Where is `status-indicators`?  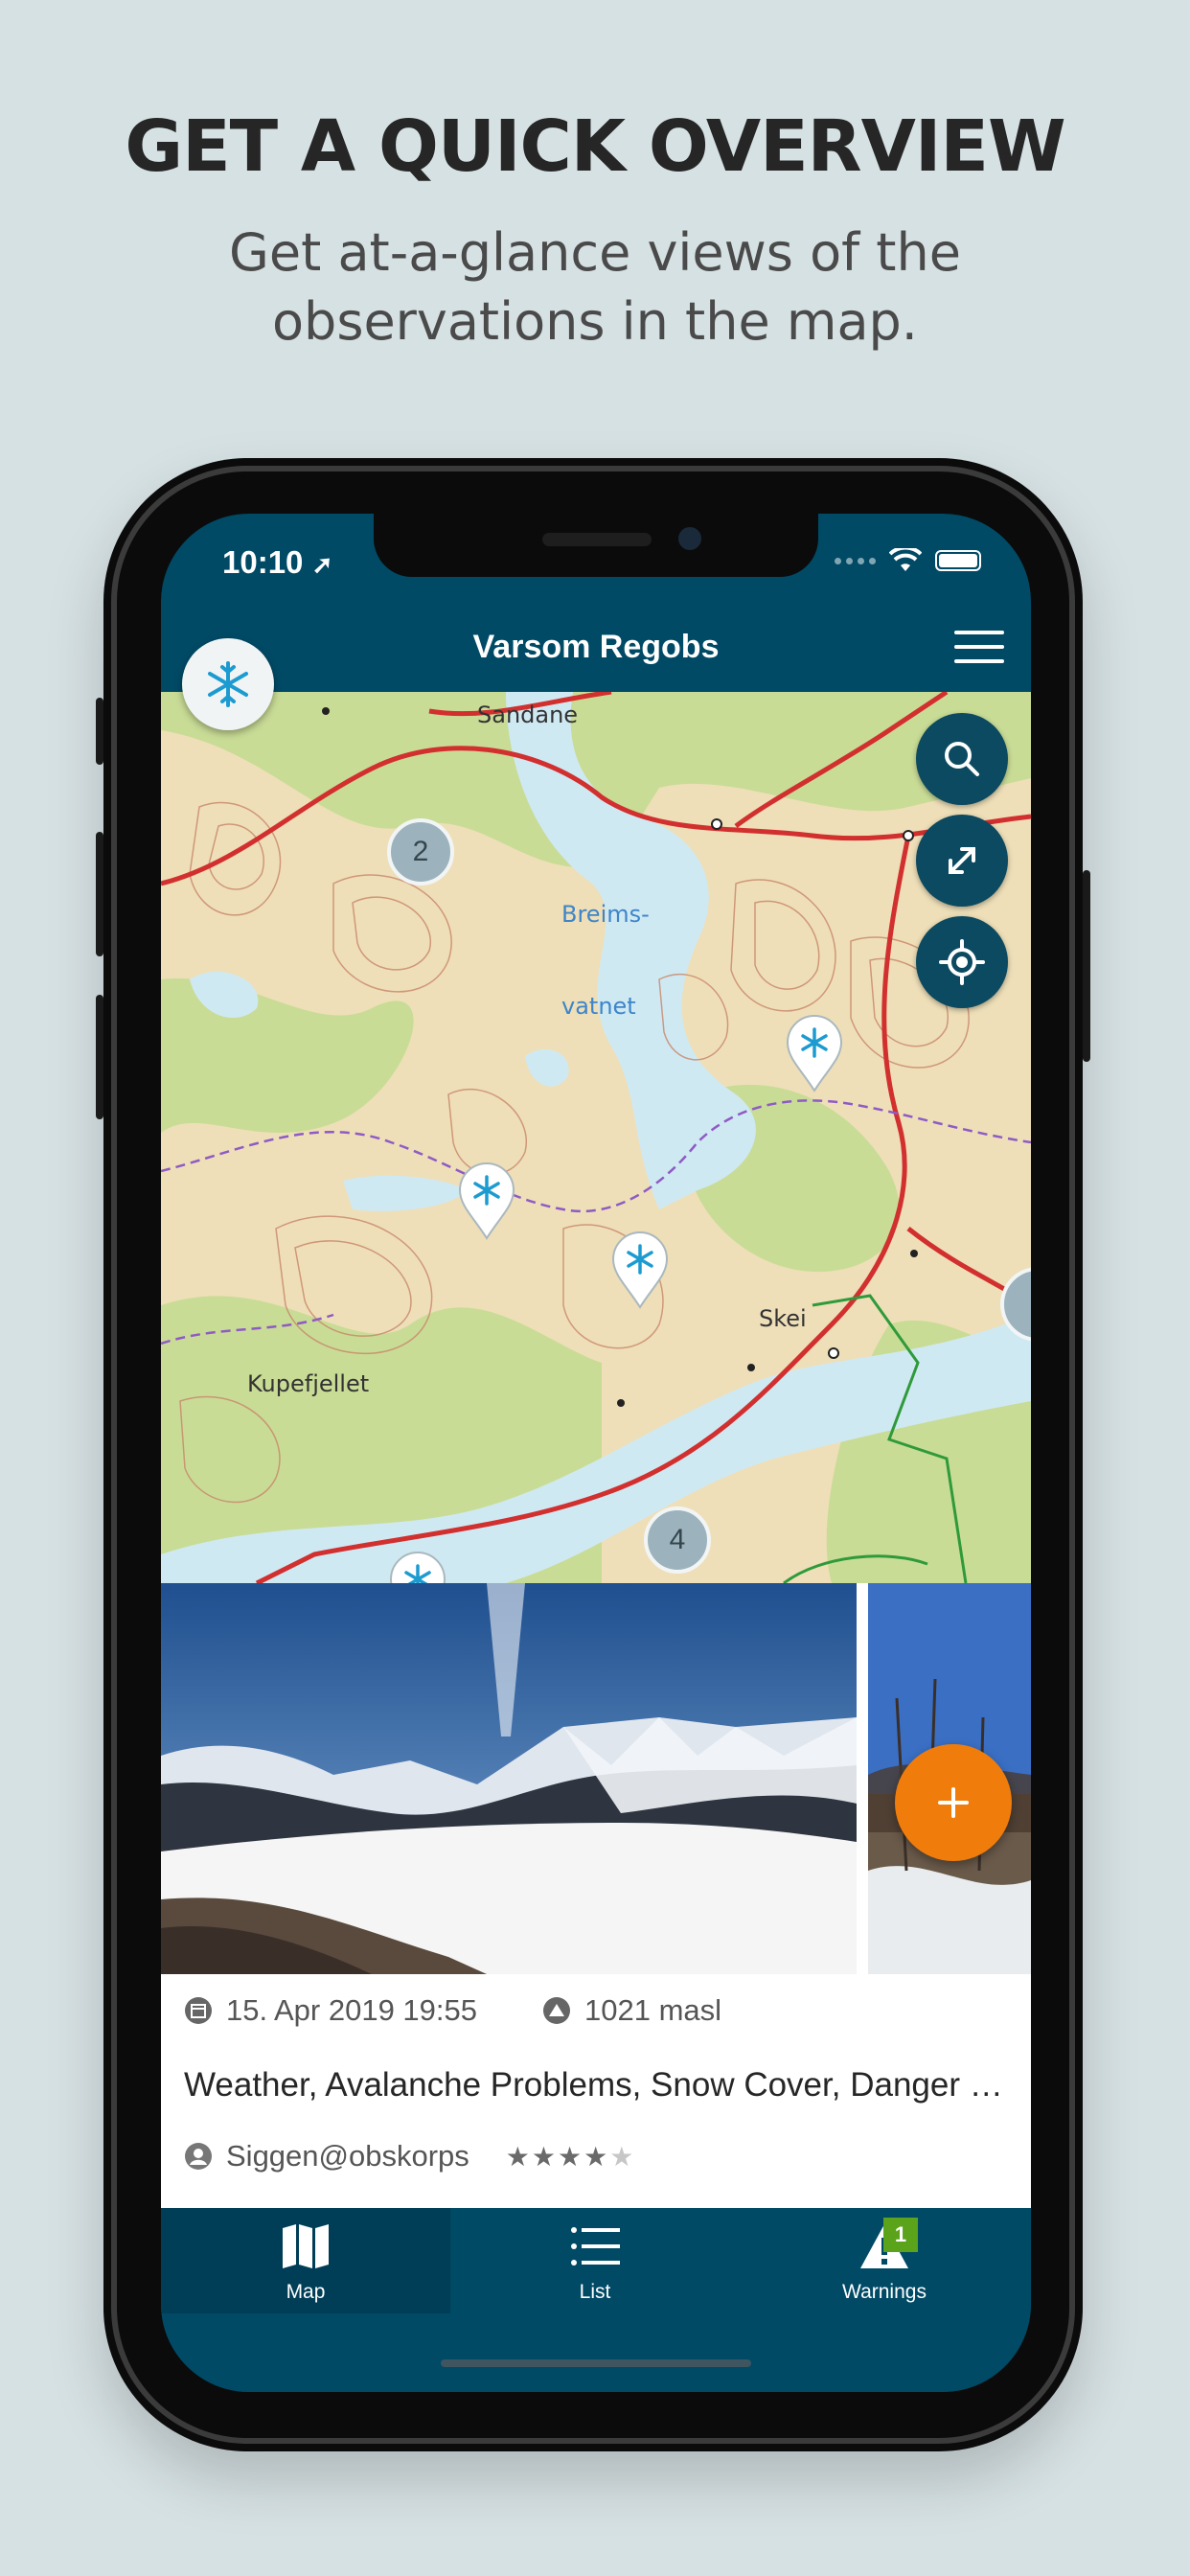
status-indicators is located at coordinates (908, 560).